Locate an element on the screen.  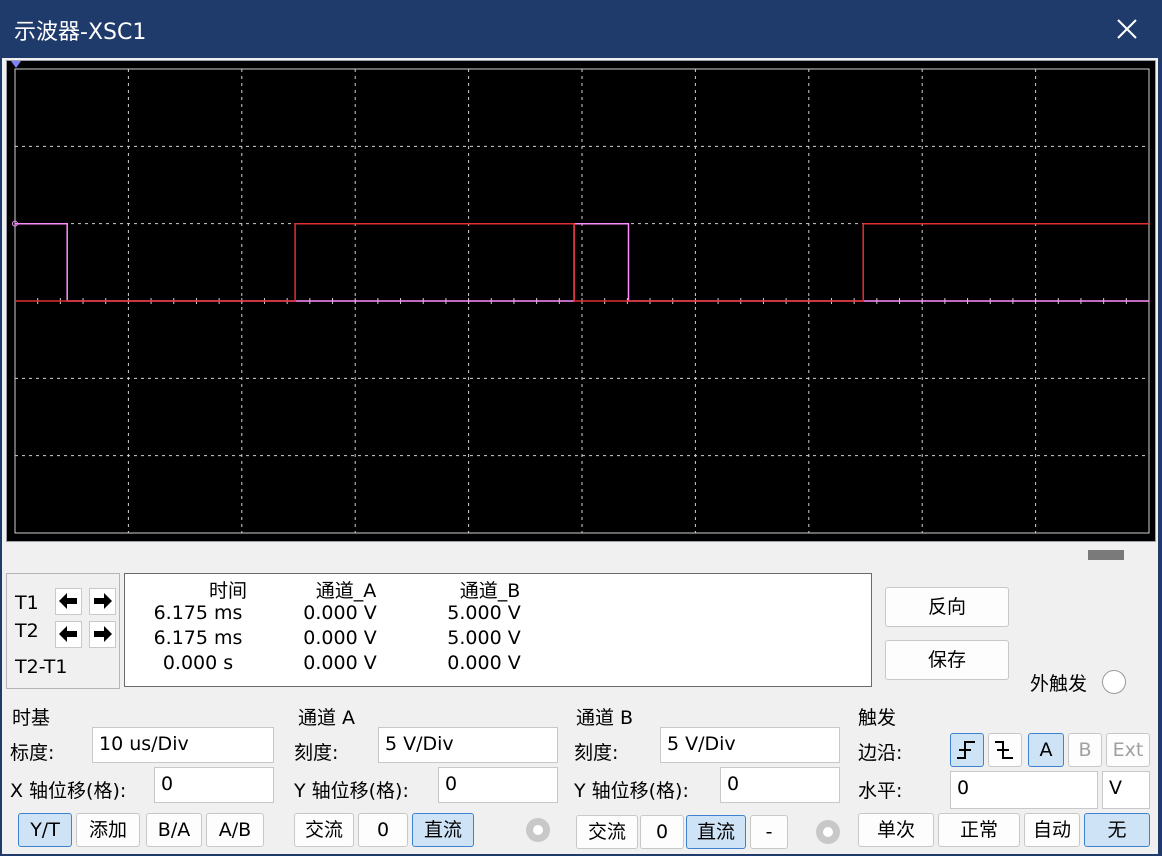
t2-right-button is located at coordinates (102, 634).